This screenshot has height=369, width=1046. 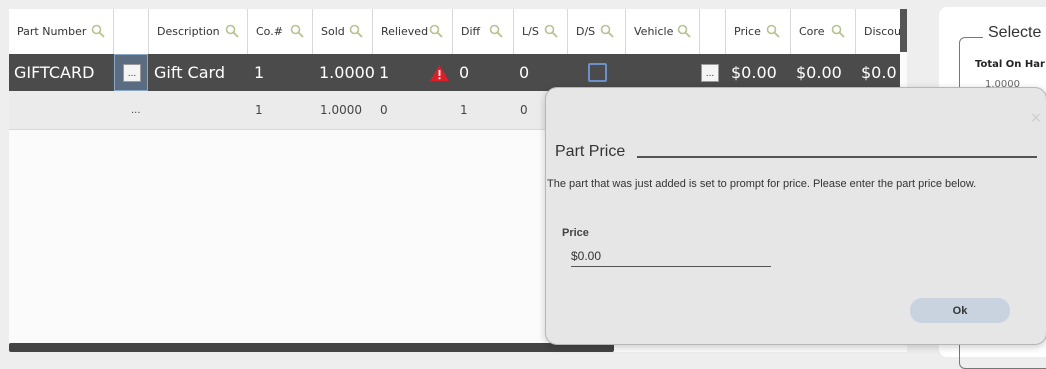 I want to click on price-label: Price, so click(x=575, y=233).